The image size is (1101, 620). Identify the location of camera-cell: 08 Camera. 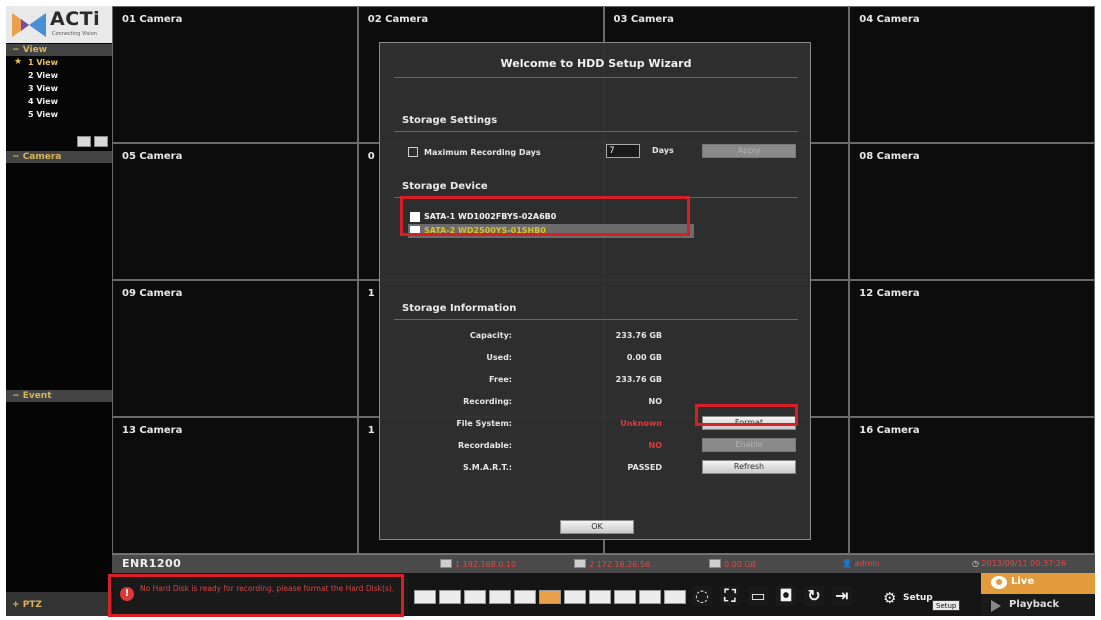
(972, 211).